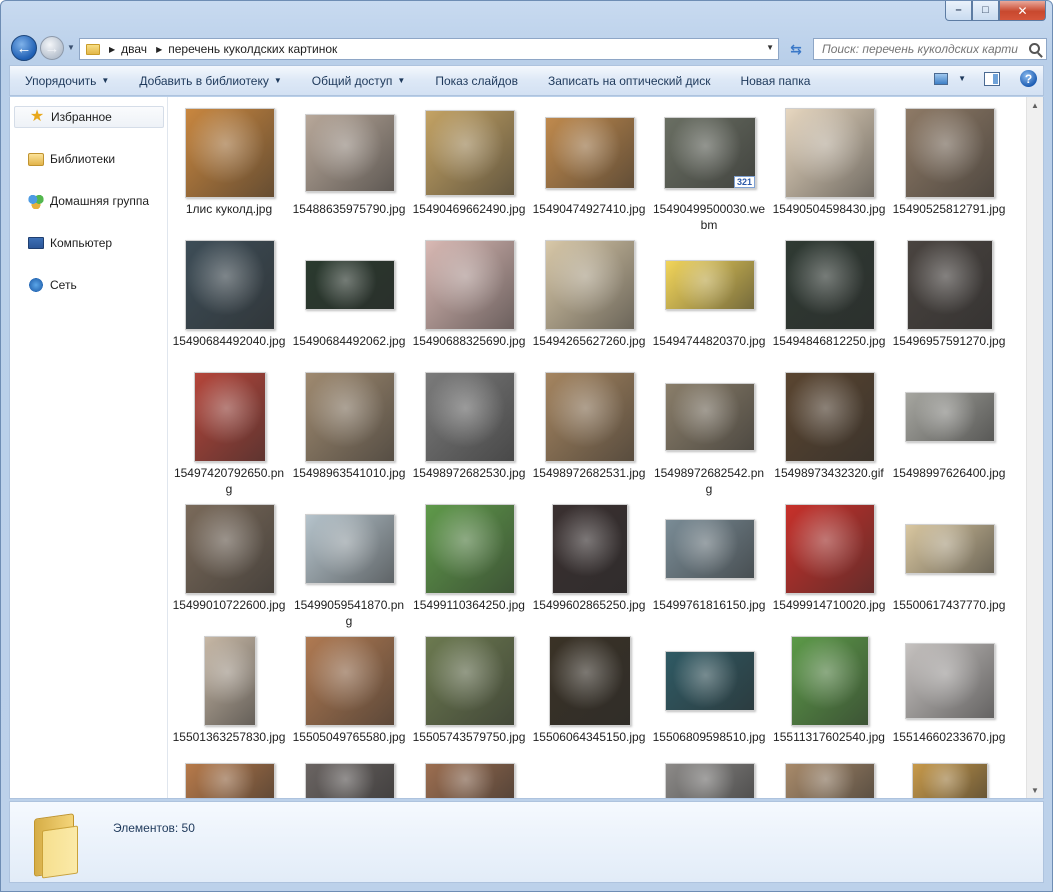 The height and width of the screenshot is (892, 1053). What do you see at coordinates (469, 473) in the screenshot?
I see `file-name: 15498972682530.jpg` at bounding box center [469, 473].